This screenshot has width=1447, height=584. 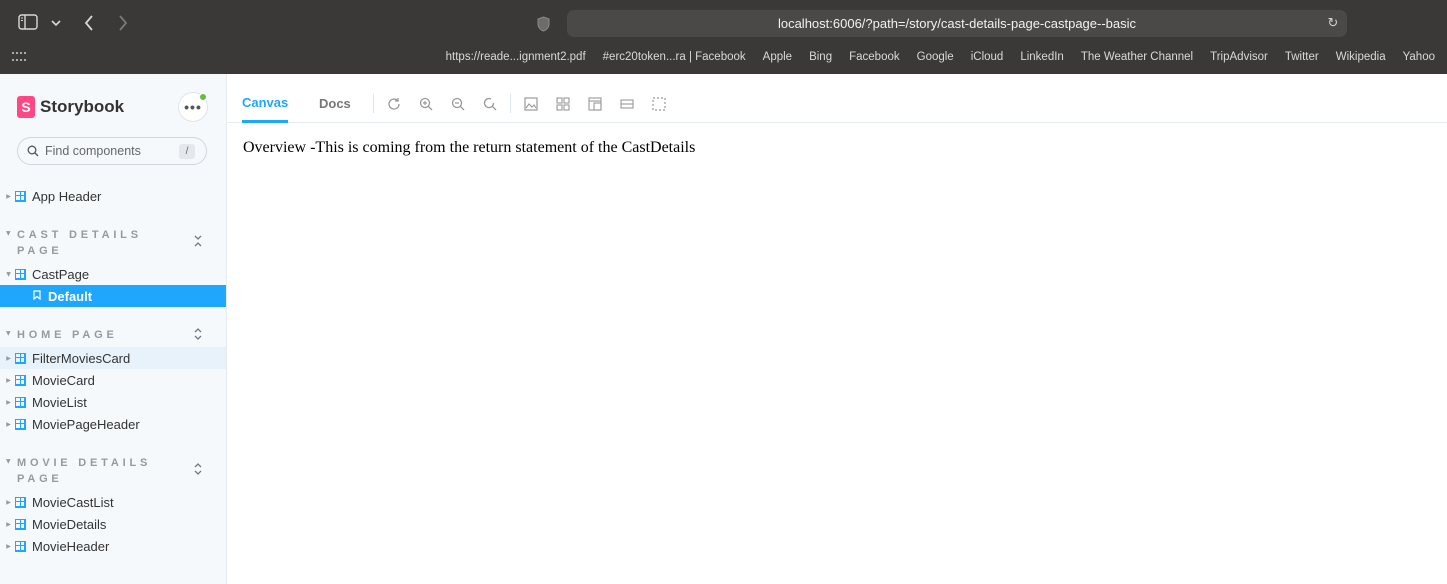 What do you see at coordinates (123, 23) in the screenshot?
I see `forward-icon` at bounding box center [123, 23].